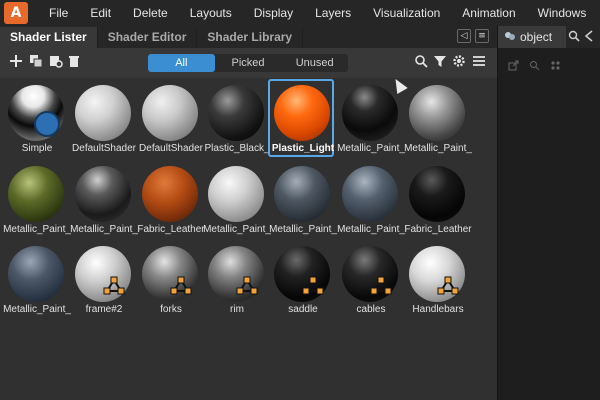 The width and height of the screenshot is (600, 400). What do you see at coordinates (58, 13) in the screenshot?
I see `menu-file: File` at bounding box center [58, 13].